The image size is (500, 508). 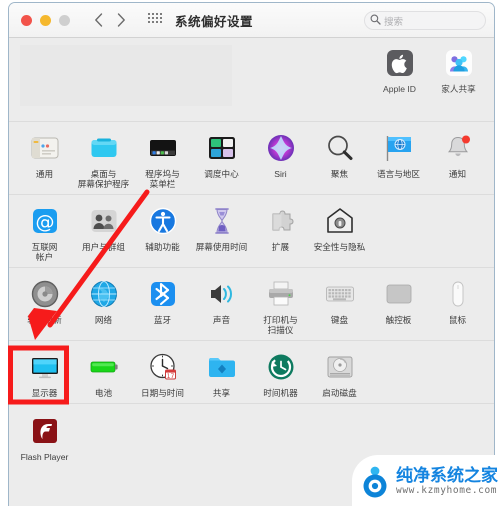 What do you see at coordinates (104, 221) in the screenshot?
I see `users-groups-icon` at bounding box center [104, 221].